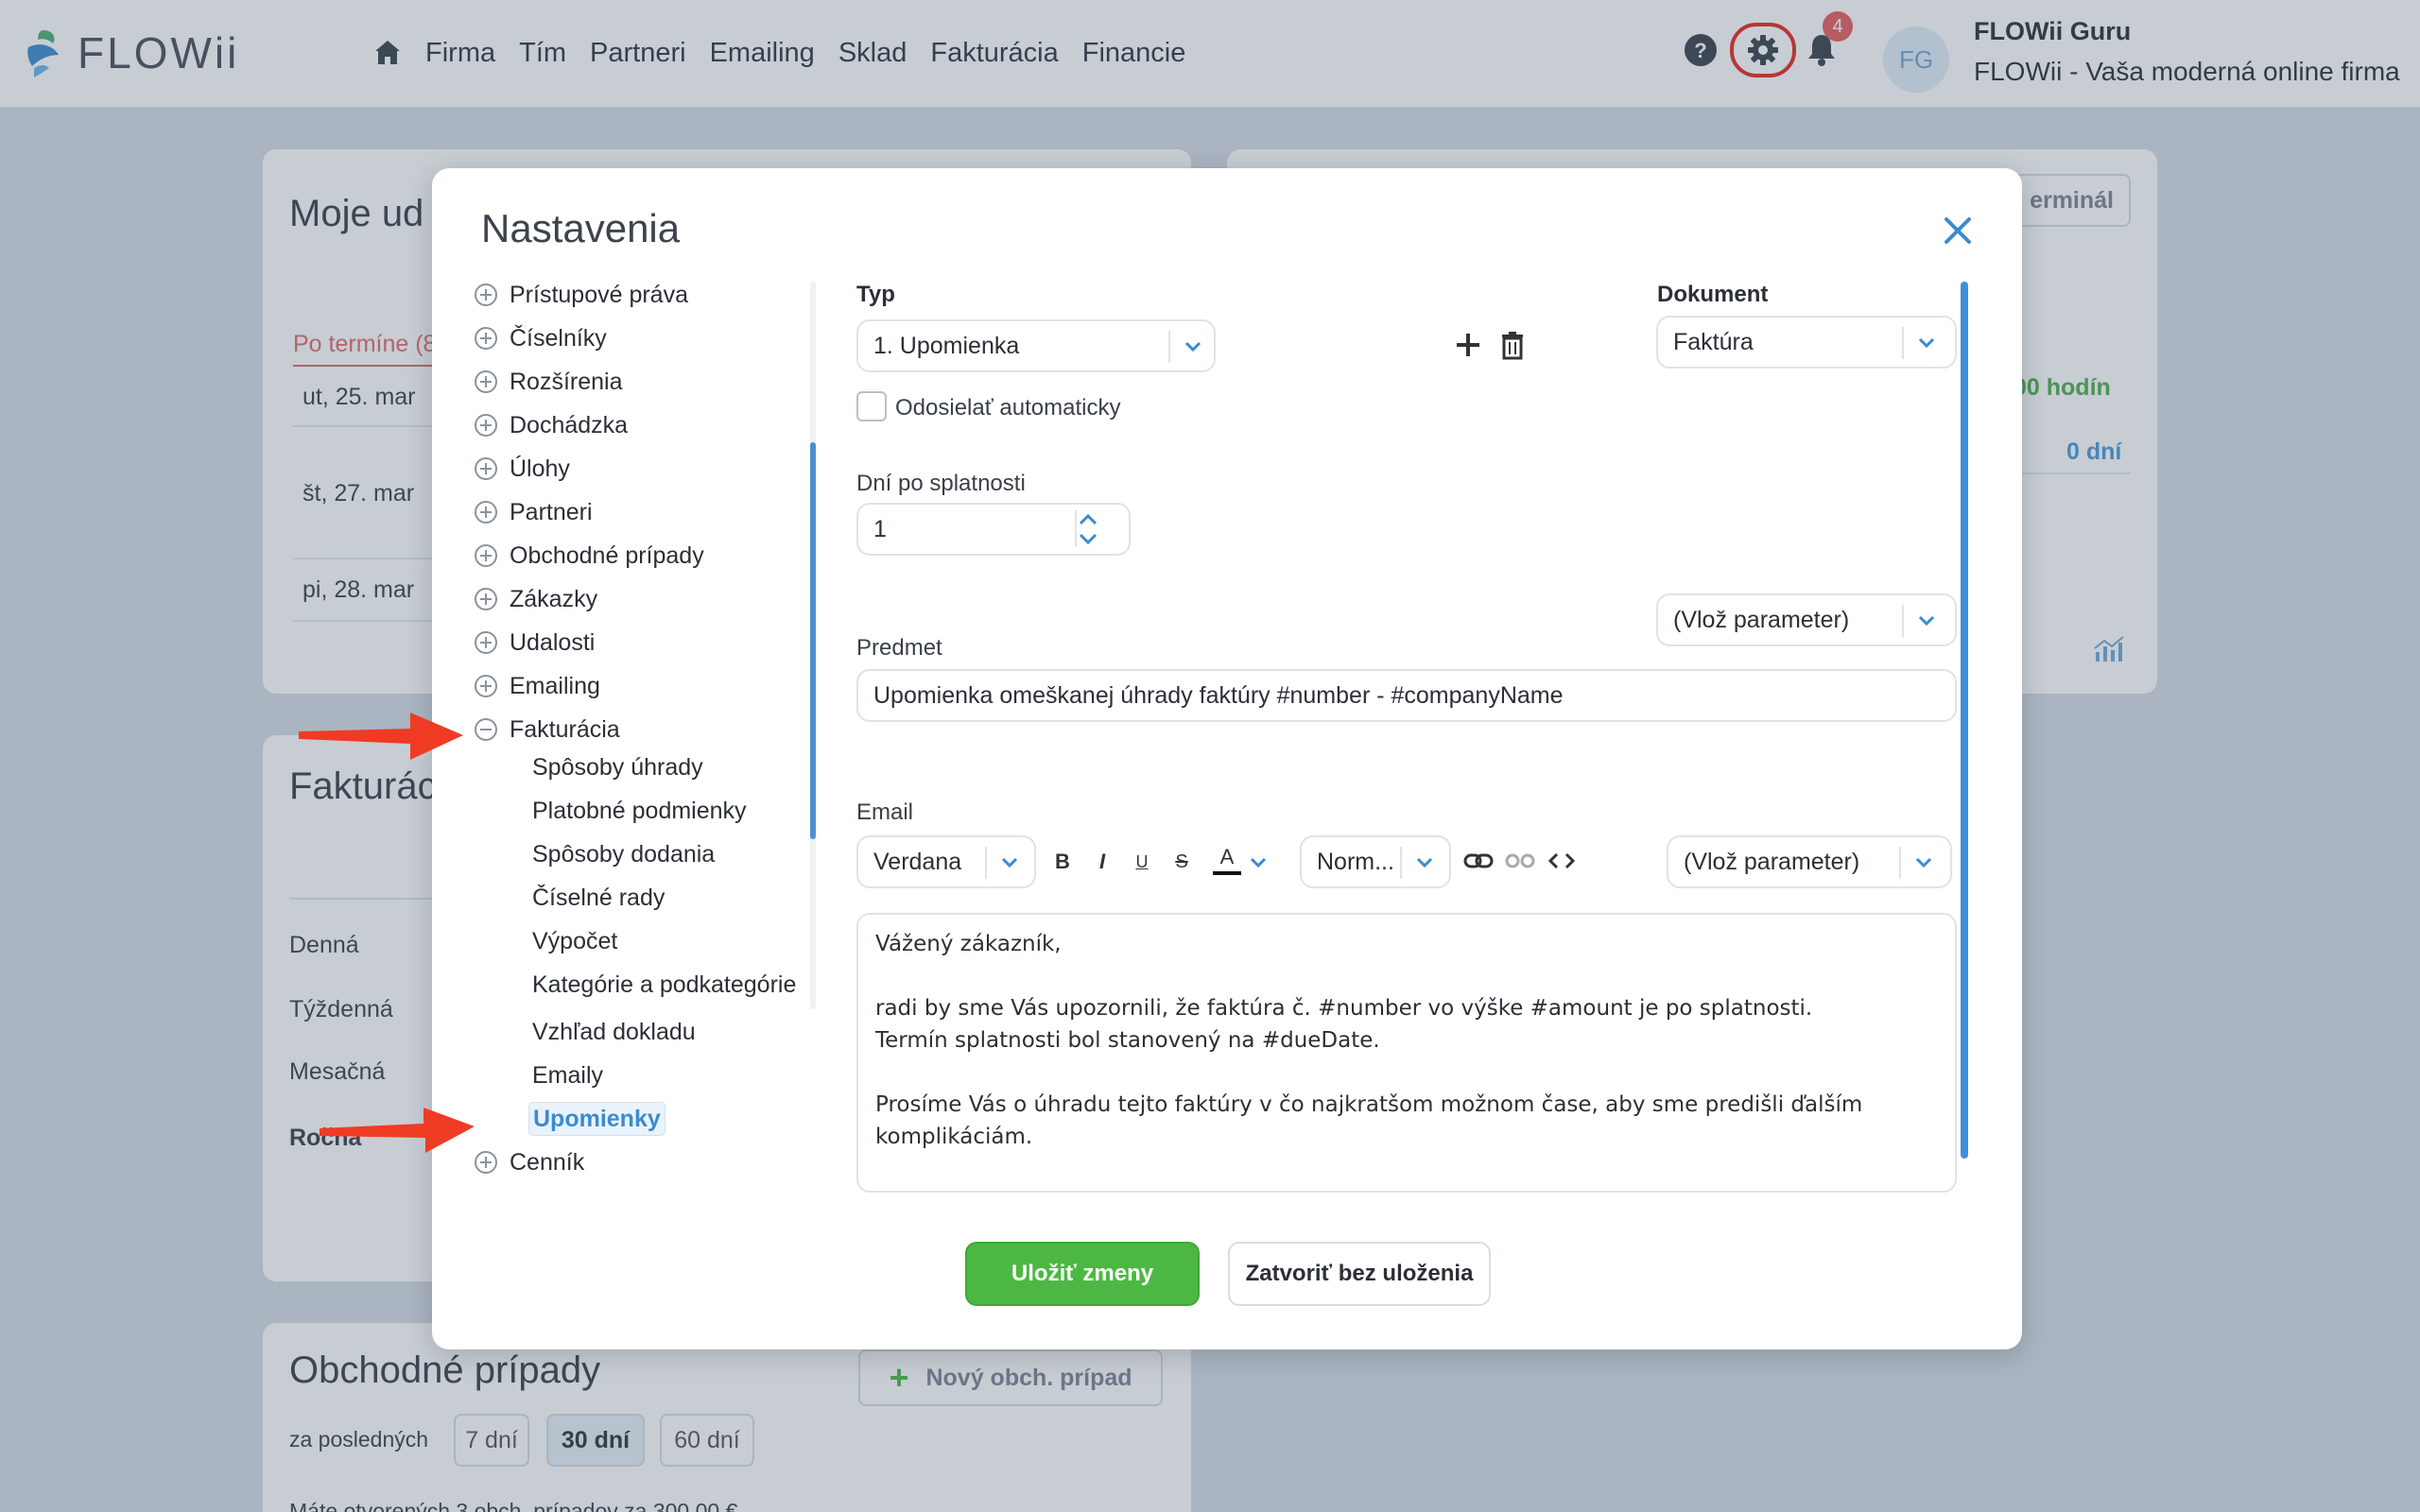 This screenshot has height=1512, width=2420. I want to click on font-family-select: Verdana, so click(946, 861).